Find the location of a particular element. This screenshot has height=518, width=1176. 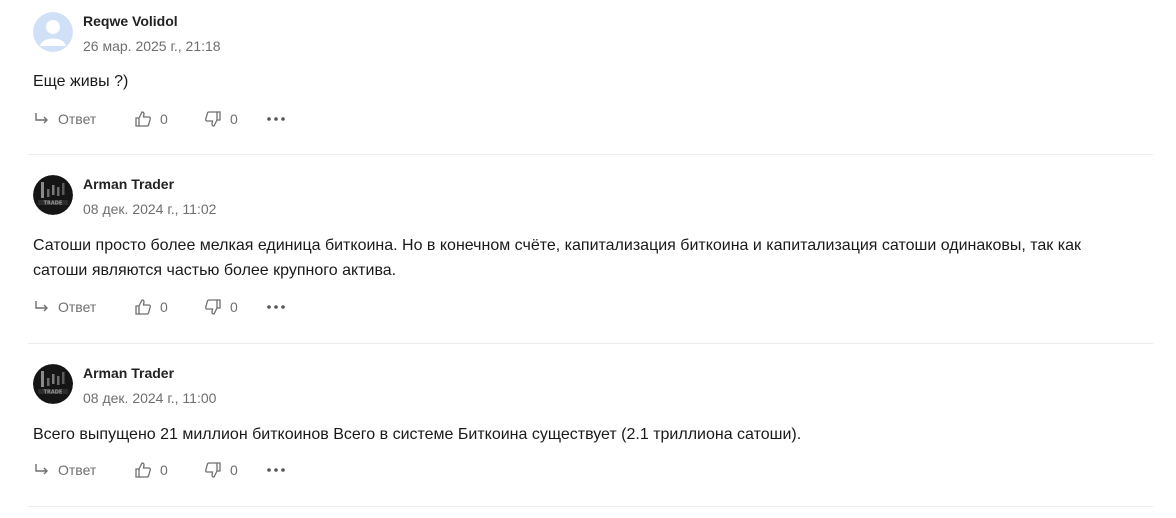

comment-date: 26 мар. 2025 г., 21:18 is located at coordinates (152, 46).